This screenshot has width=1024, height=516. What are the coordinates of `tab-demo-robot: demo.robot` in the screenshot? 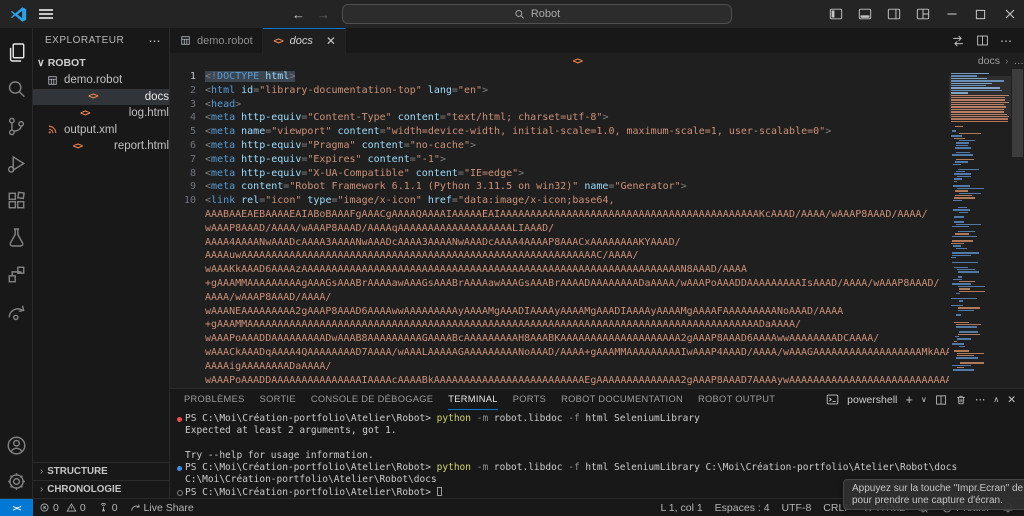 It's located at (216, 40).